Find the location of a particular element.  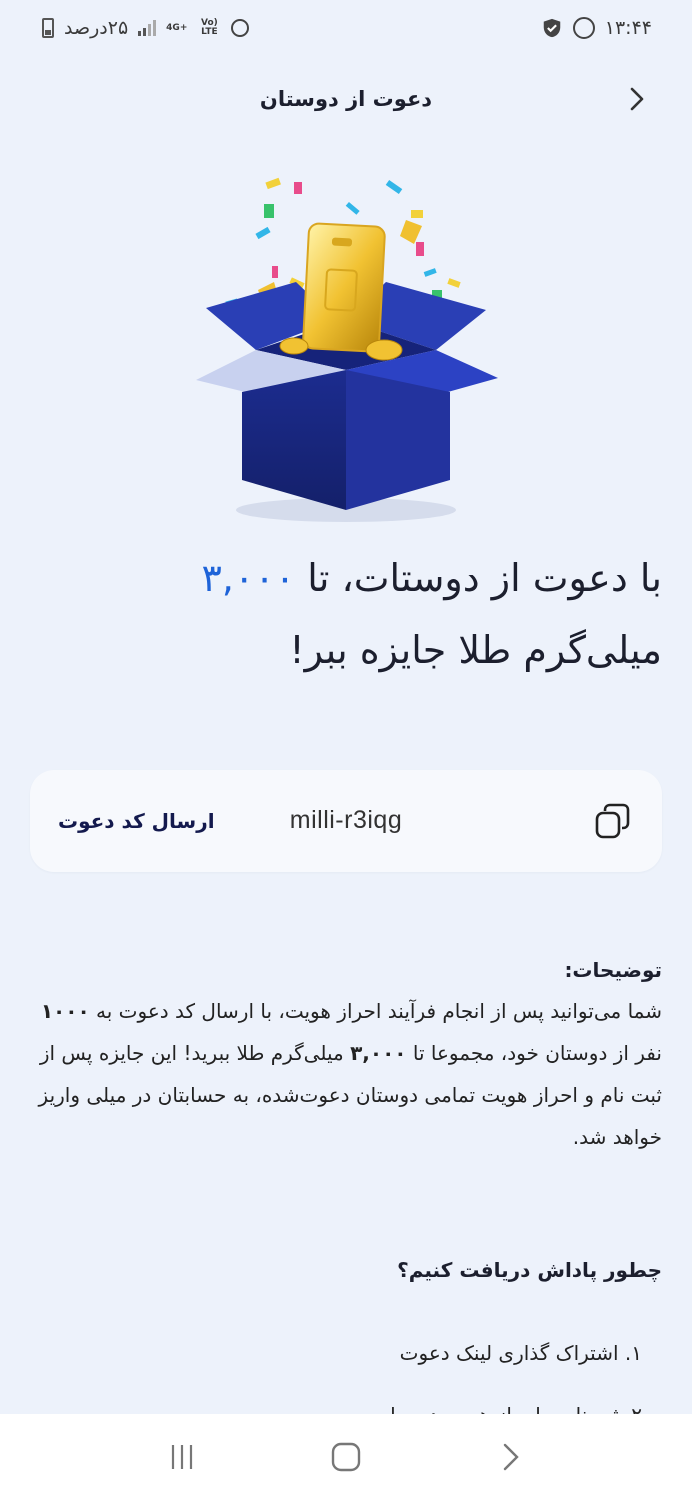

headline-amount: ۳,۰۰۰ is located at coordinates (248, 578).